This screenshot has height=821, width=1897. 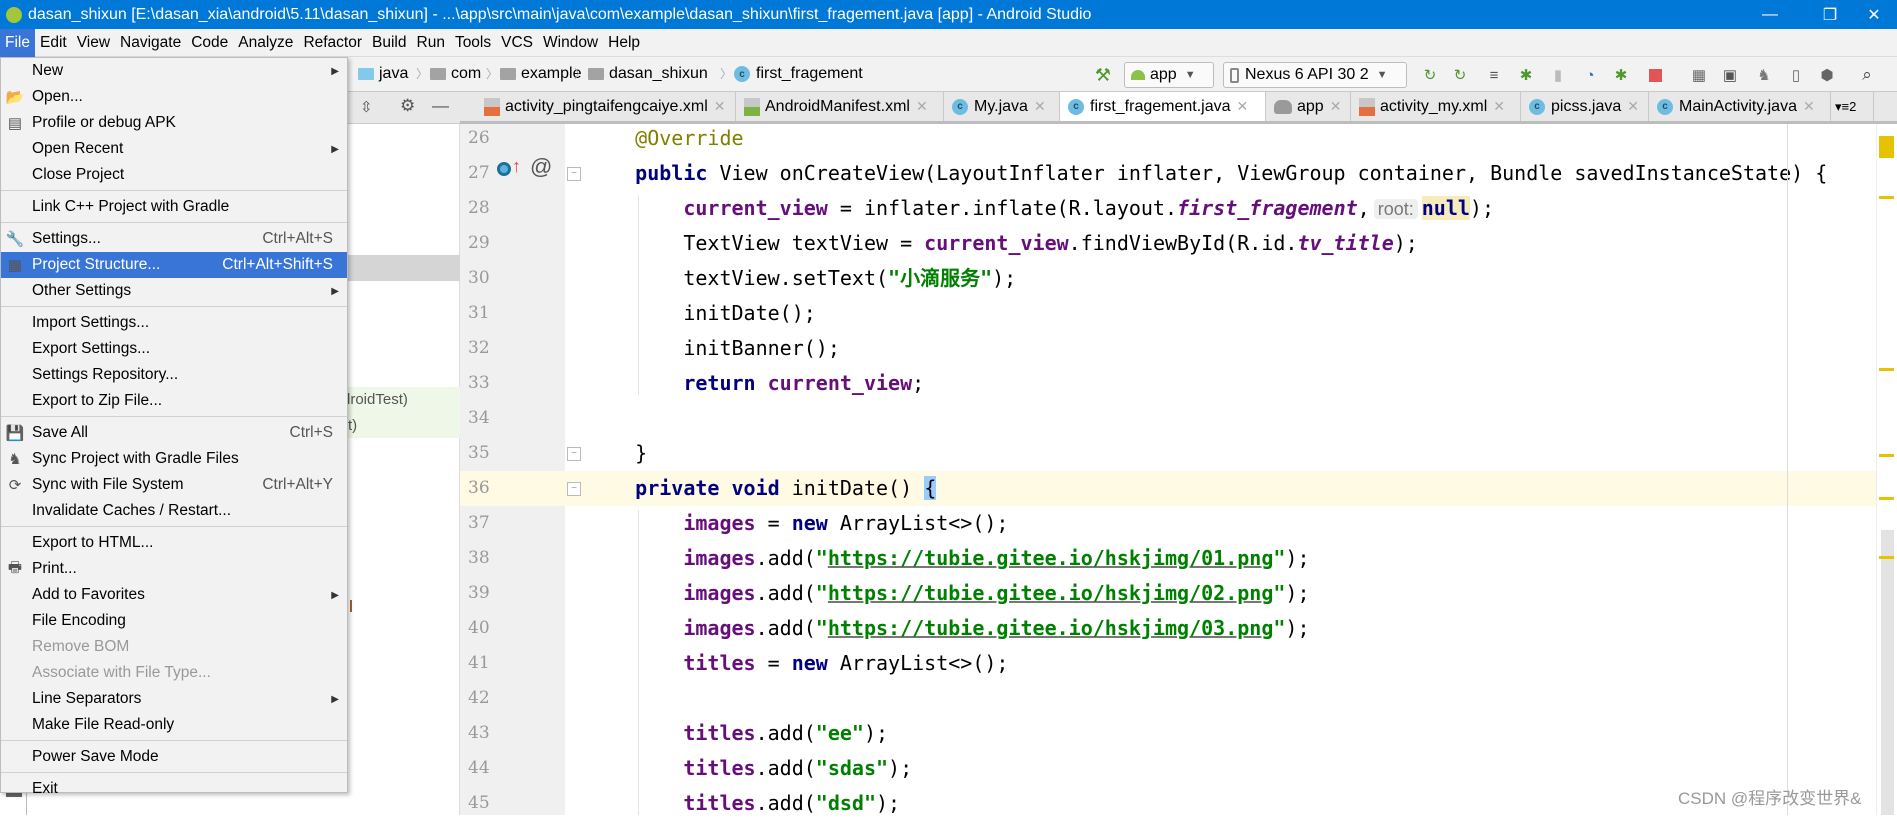 What do you see at coordinates (1740, 106) in the screenshot?
I see `tab-mainactivity-java: c MainActivity.java ✕` at bounding box center [1740, 106].